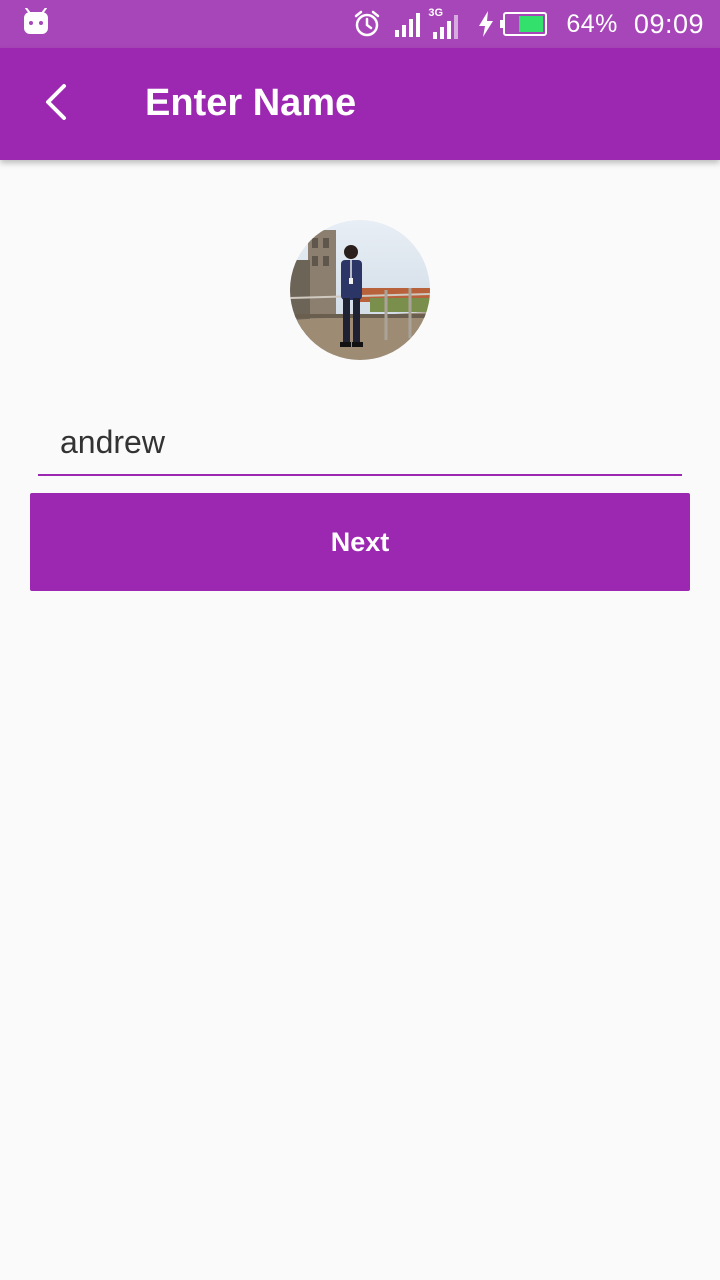  What do you see at coordinates (486, 24) in the screenshot?
I see `charging-icon` at bounding box center [486, 24].